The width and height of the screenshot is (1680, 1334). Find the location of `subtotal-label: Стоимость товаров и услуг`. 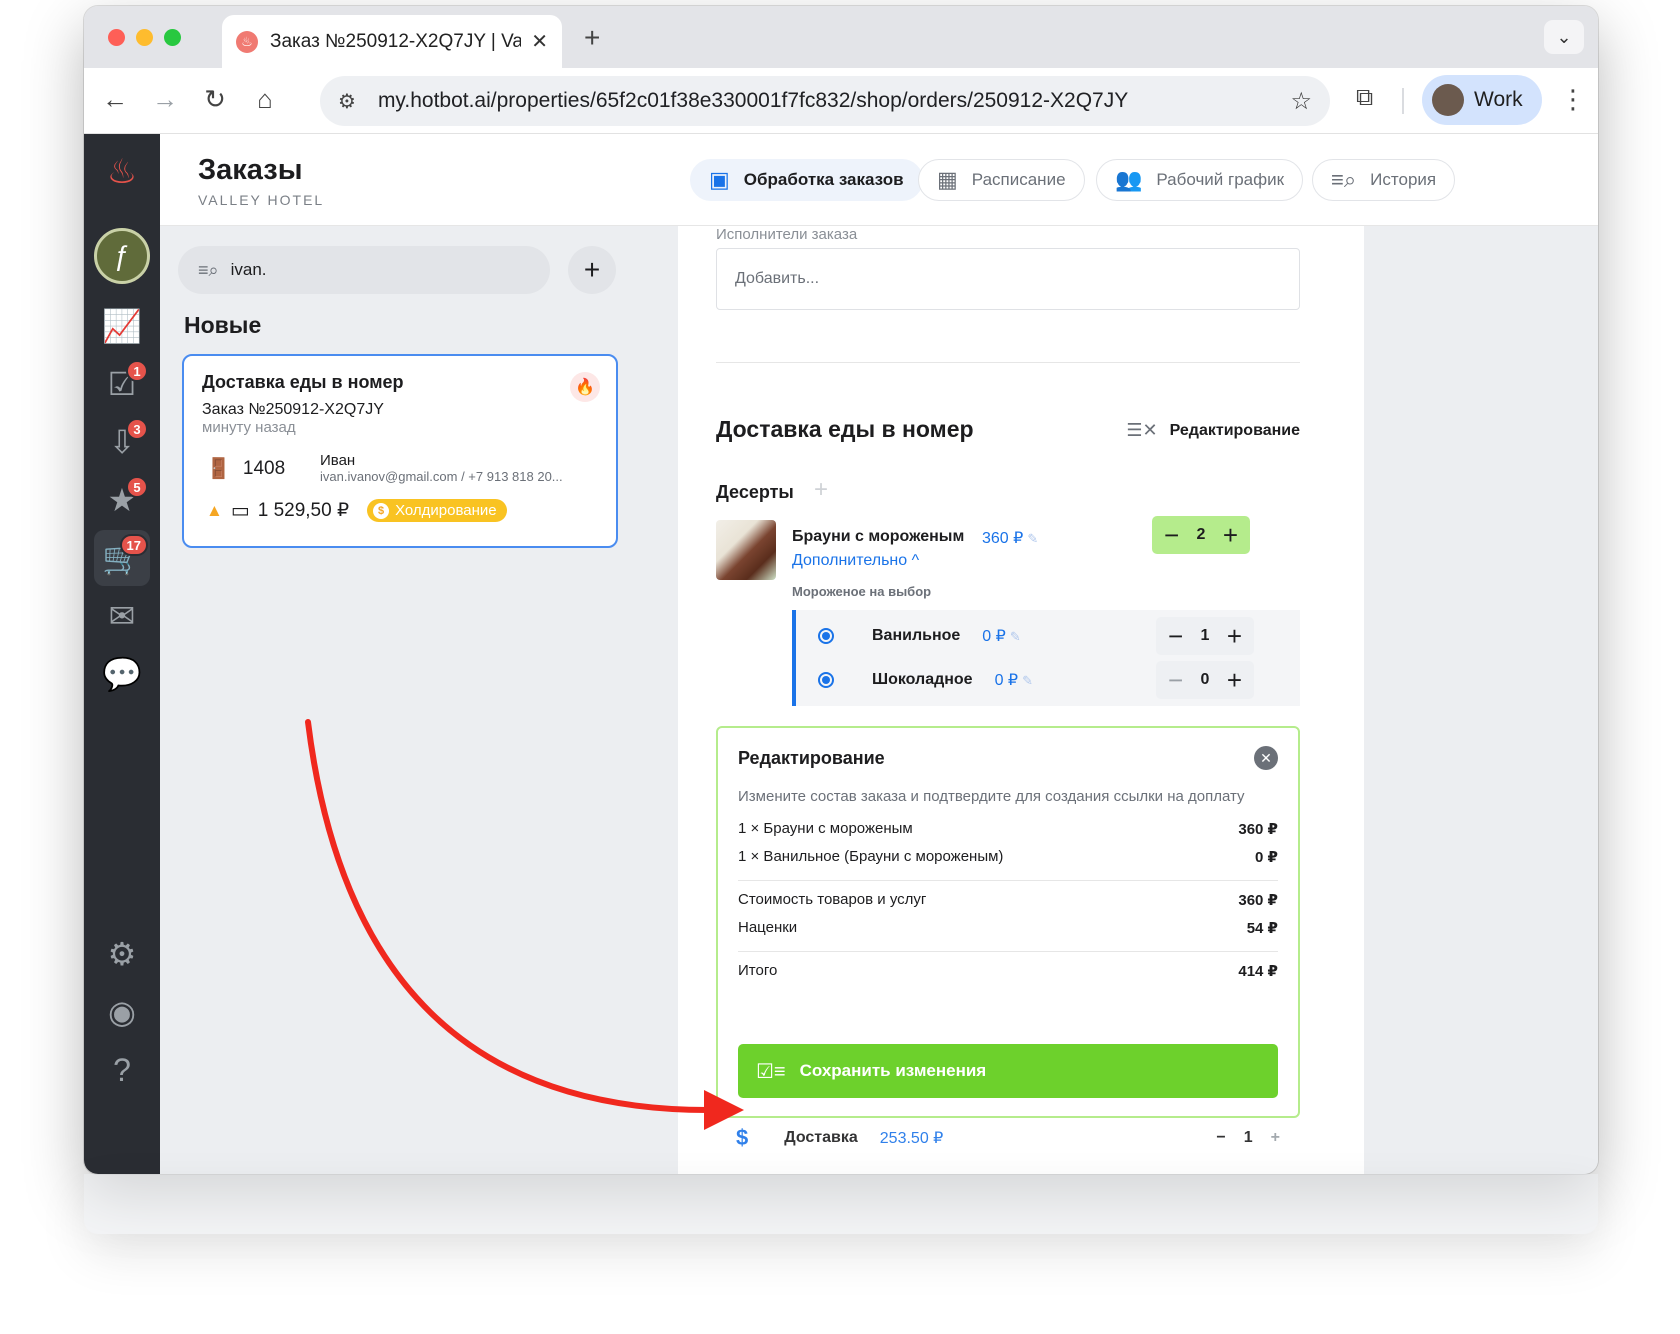

subtotal-label: Стоимость товаров и услуг is located at coordinates (832, 899).